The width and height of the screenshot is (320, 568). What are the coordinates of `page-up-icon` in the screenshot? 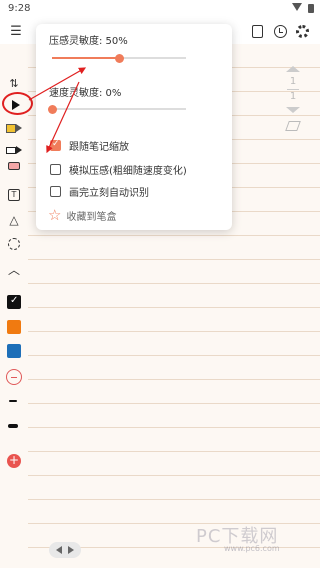 It's located at (293, 69).